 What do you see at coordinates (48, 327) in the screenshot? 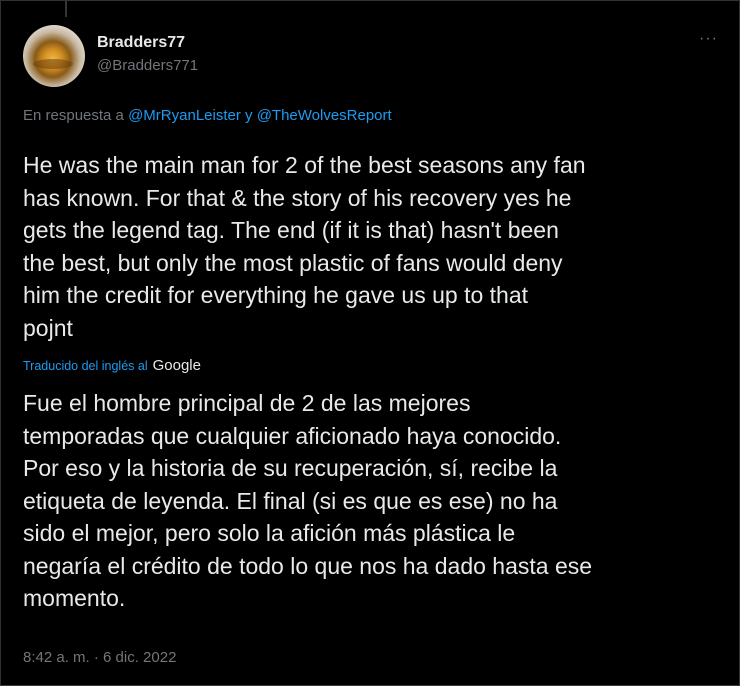
I see `tweet-line: pojnt` at bounding box center [48, 327].